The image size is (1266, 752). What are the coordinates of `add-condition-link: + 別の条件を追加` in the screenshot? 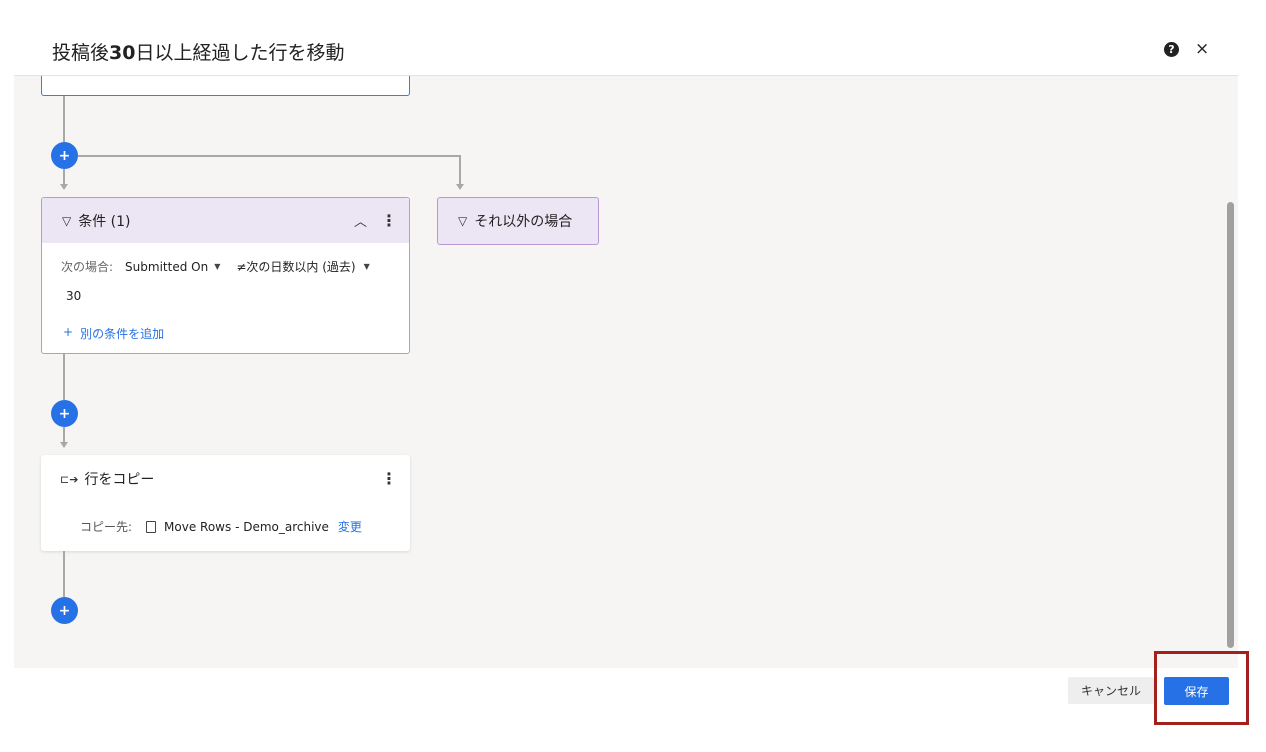 It's located at (113, 333).